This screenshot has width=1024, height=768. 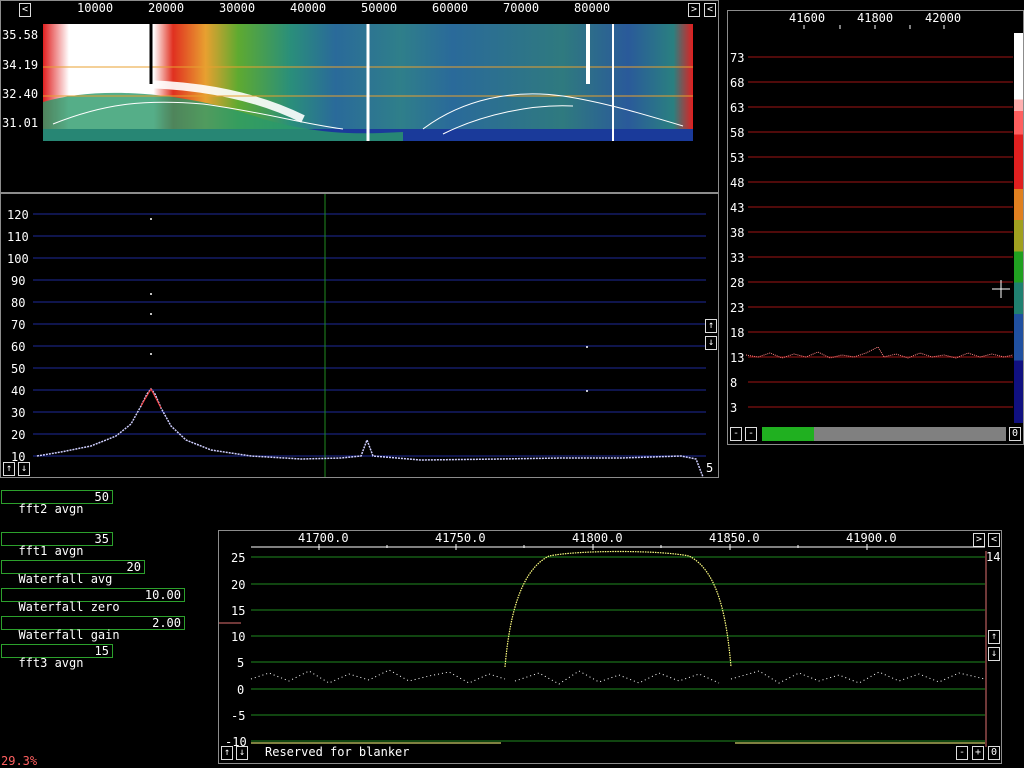 I want to click on fft2-avgn-param: fft2 avgn 50, so click(x=57, y=502).